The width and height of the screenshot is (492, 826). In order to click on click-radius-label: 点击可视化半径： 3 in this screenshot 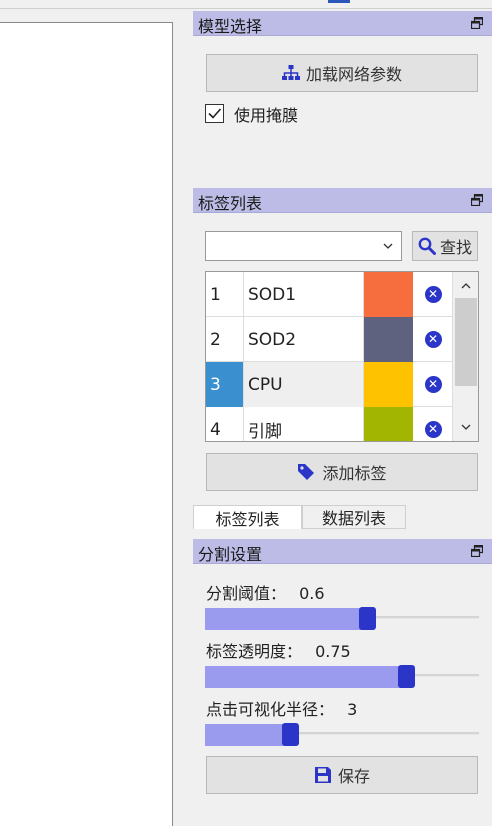, I will do `click(281, 708)`.